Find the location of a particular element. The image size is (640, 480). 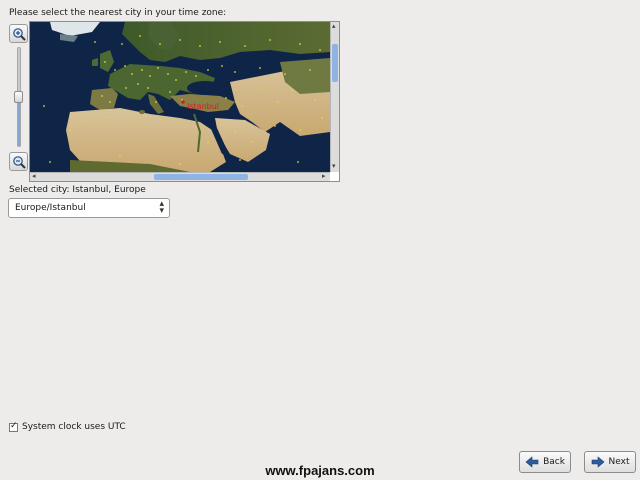

map-vertical-scroll-thumb is located at coordinates (335, 63).